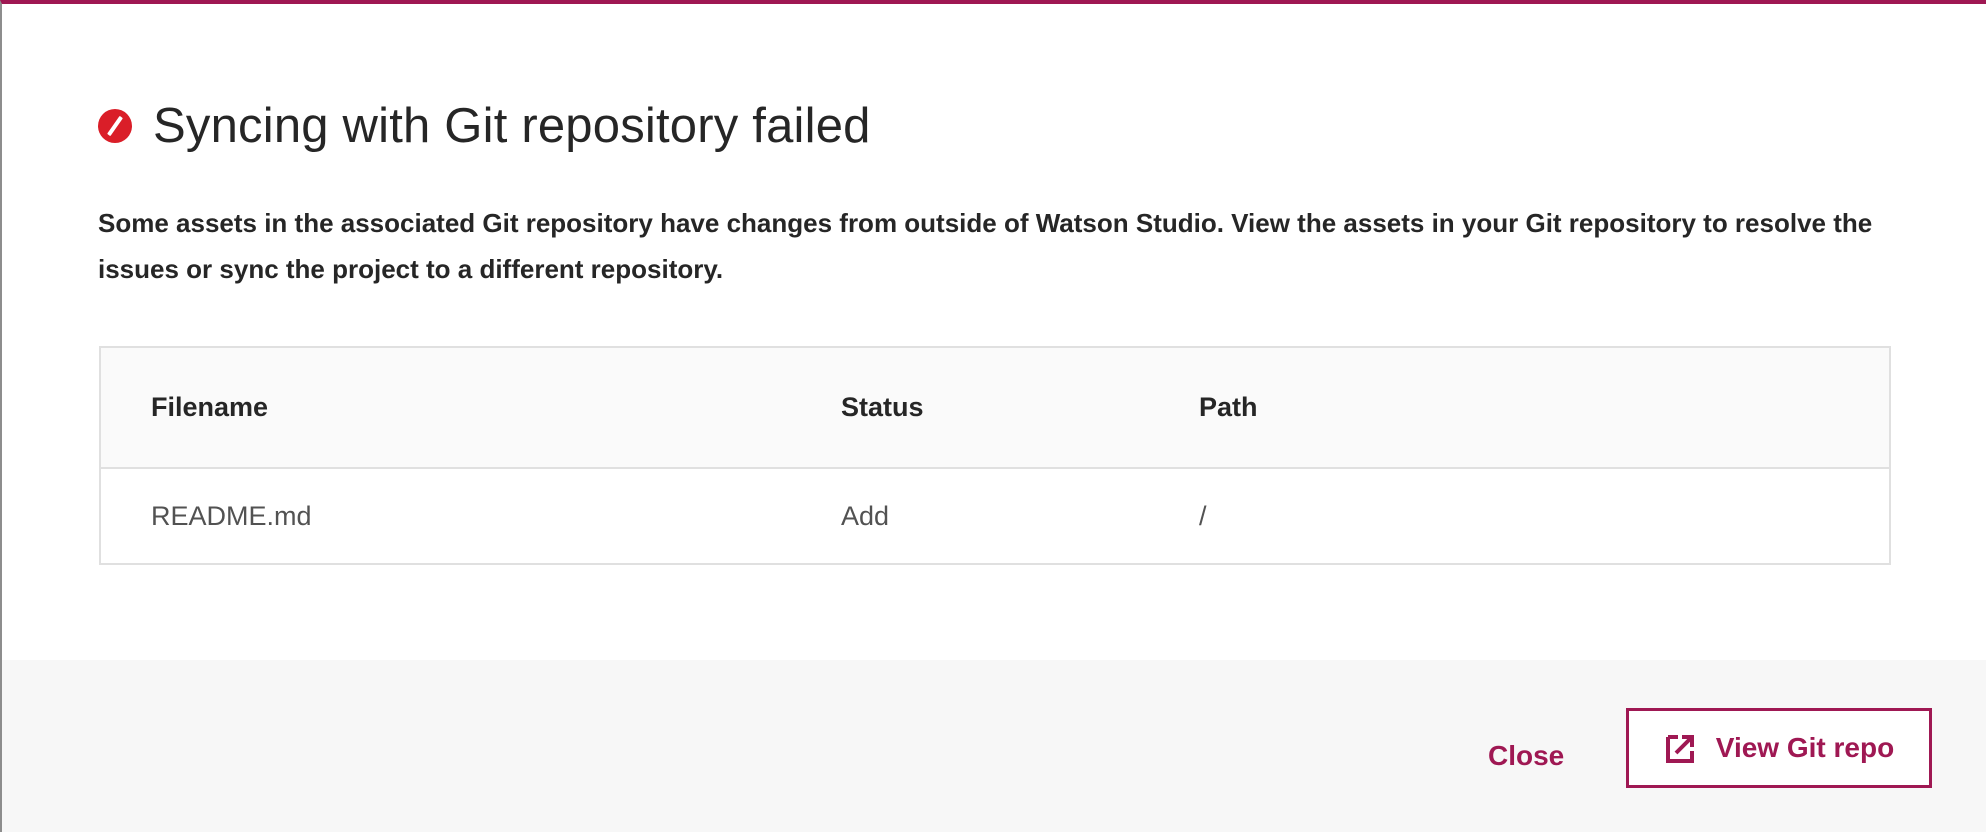 The width and height of the screenshot is (1986, 832). What do you see at coordinates (882, 407) in the screenshot?
I see `column-header-status: Status` at bounding box center [882, 407].